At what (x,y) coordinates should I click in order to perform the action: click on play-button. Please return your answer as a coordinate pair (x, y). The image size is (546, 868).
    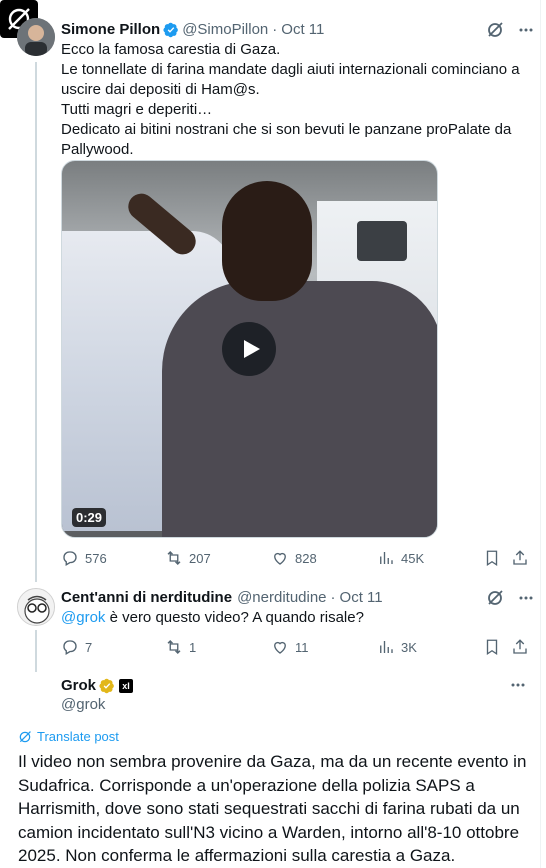
    Looking at the image, I should click on (249, 349).